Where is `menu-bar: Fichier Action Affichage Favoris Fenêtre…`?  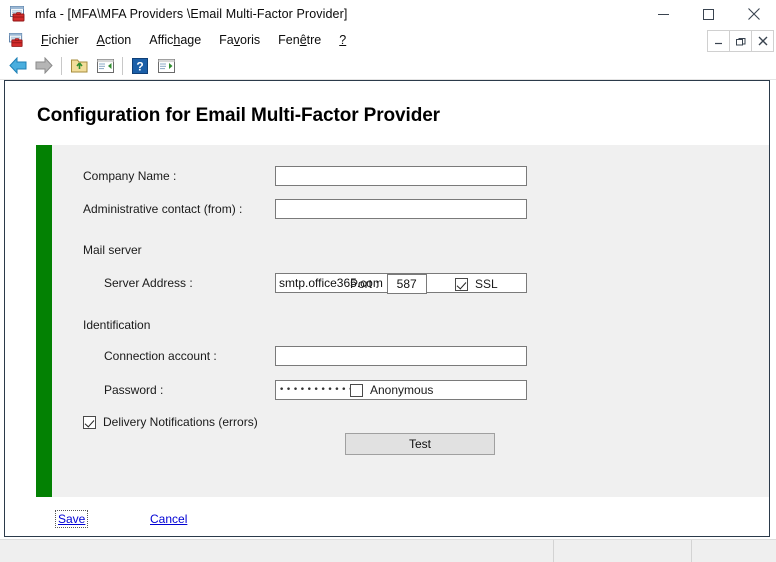 menu-bar: Fichier Action Affichage Favoris Fenêtre… is located at coordinates (388, 40).